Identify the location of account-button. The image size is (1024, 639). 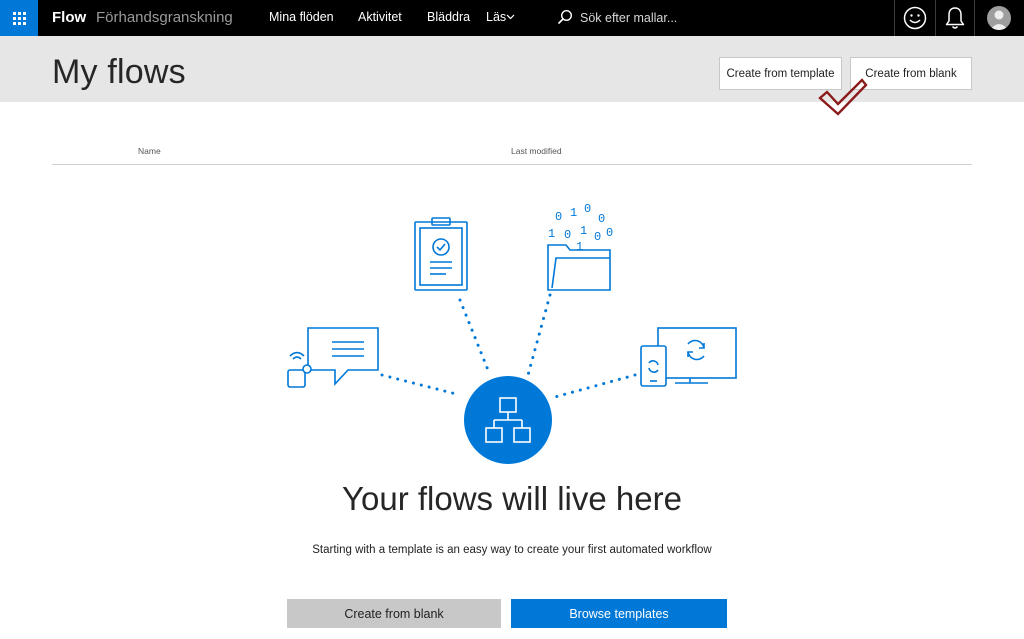
(999, 18).